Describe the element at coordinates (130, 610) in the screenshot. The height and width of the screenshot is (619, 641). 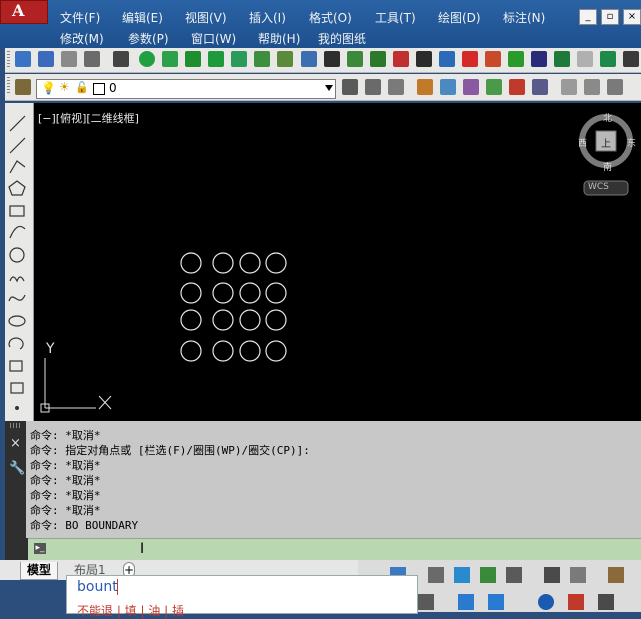
I see `autocomplete-suggestion-row: 不能退 | 填 | 油 | 插` at that location.